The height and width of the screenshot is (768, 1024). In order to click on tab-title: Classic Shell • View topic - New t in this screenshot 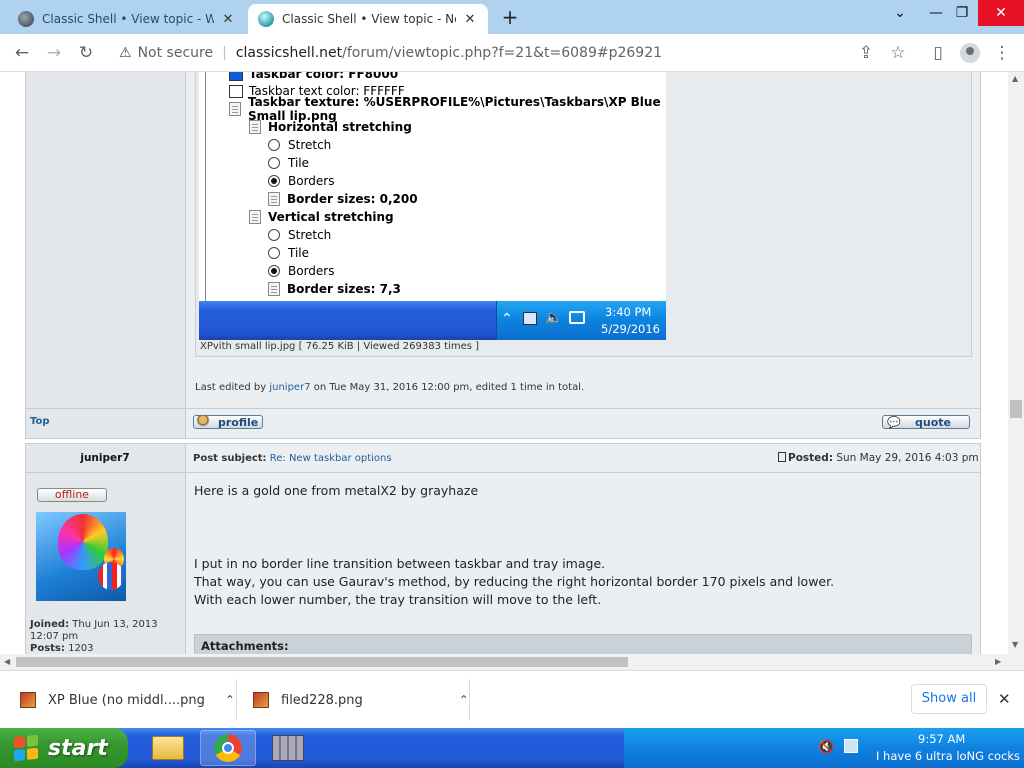, I will do `click(369, 19)`.